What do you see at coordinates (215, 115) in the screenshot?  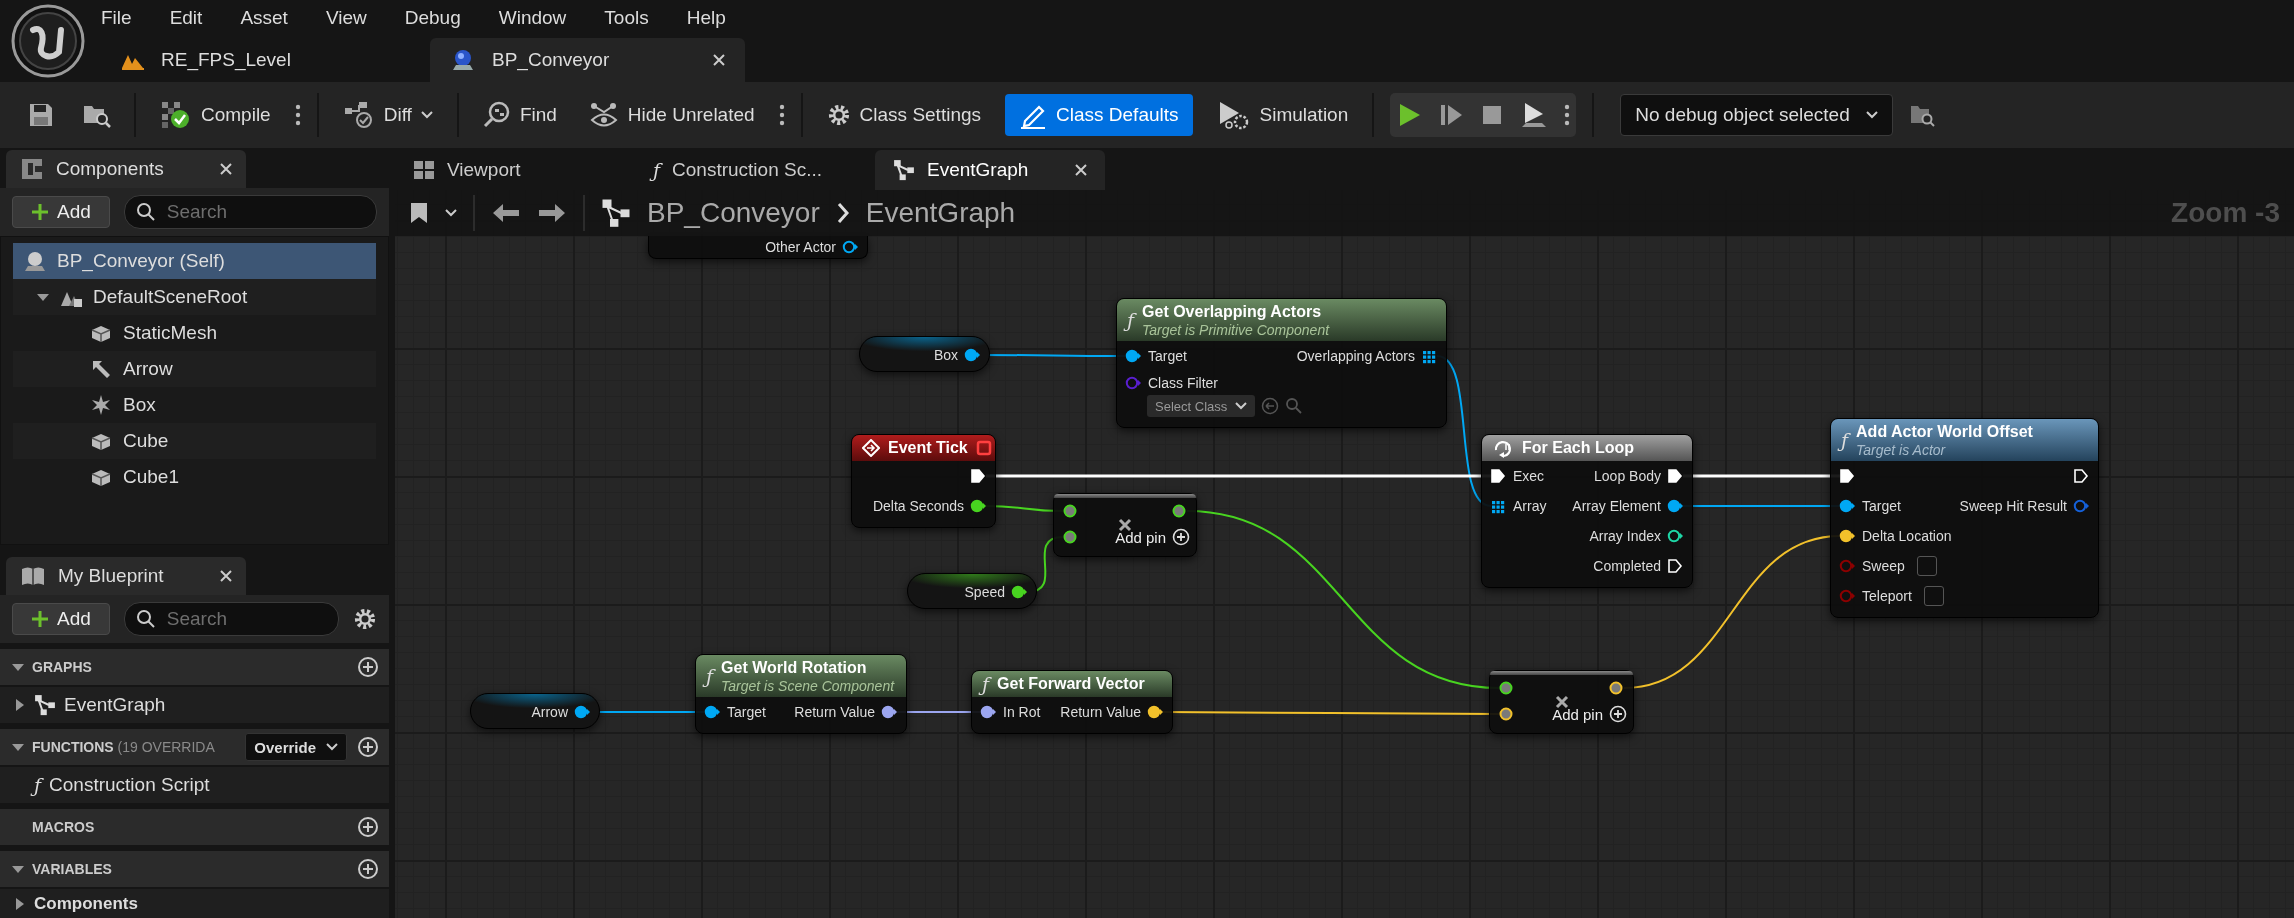 I see `compile-button: Compile` at bounding box center [215, 115].